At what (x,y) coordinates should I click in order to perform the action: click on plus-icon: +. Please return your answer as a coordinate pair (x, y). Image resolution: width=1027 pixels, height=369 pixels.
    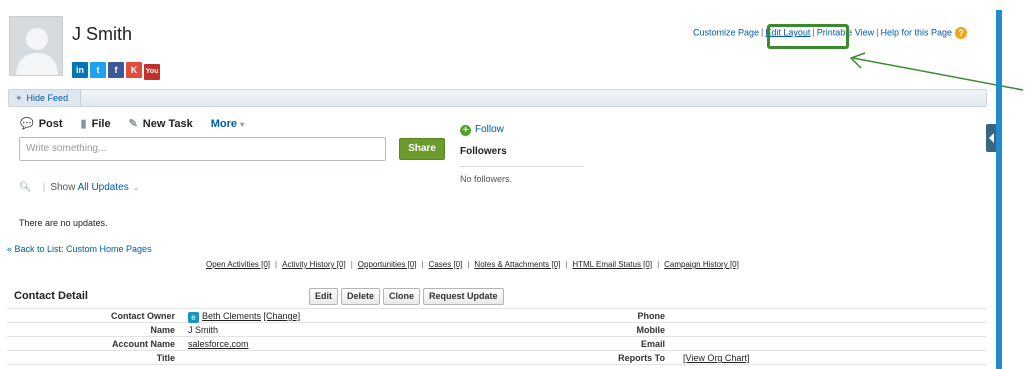
    Looking at the image, I should click on (465, 130).